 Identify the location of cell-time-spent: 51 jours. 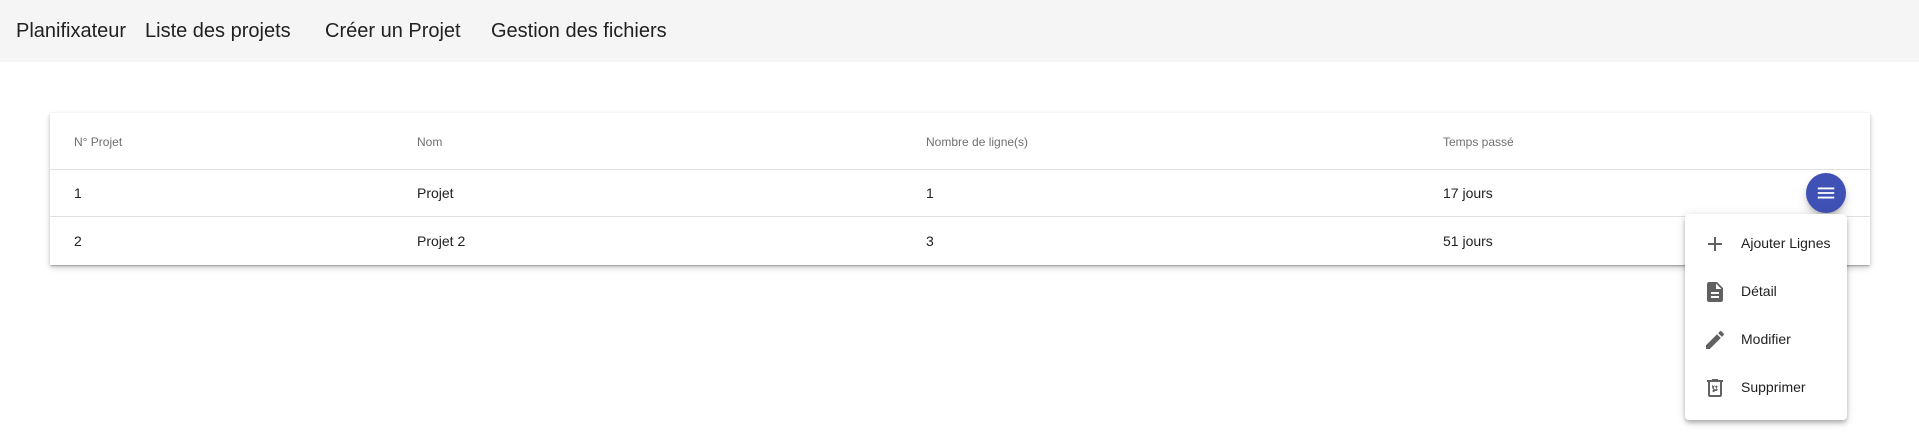
(1468, 241).